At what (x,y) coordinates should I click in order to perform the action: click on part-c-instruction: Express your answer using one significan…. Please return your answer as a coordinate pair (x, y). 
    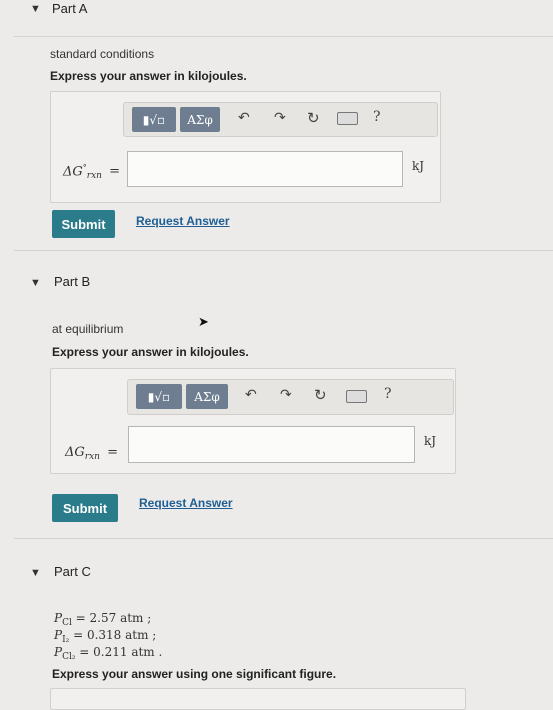
    Looking at the image, I should click on (194, 674).